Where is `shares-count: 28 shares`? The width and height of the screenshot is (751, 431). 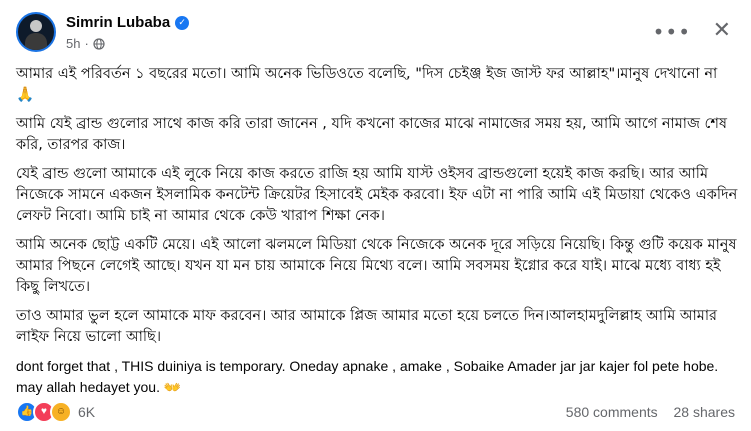 shares-count: 28 shares is located at coordinates (704, 412).